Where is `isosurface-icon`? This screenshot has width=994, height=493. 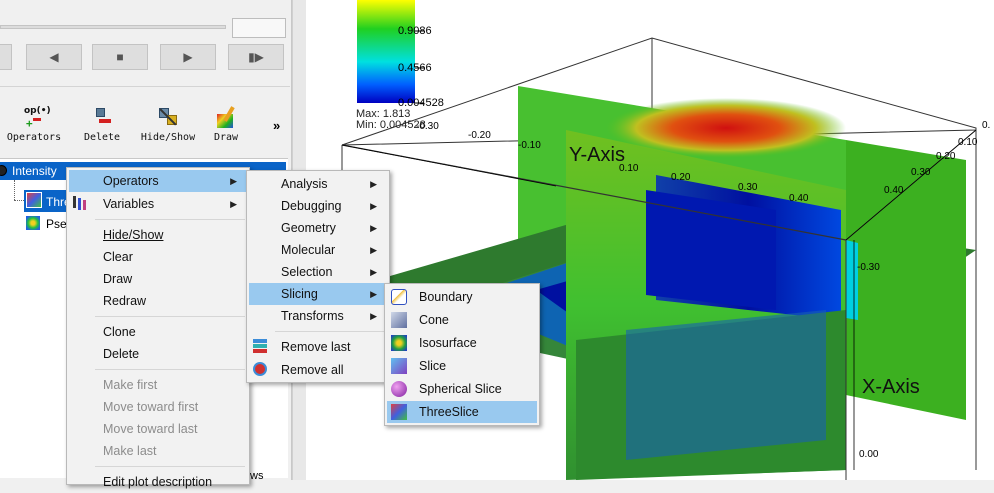
isosurface-icon is located at coordinates (399, 343).